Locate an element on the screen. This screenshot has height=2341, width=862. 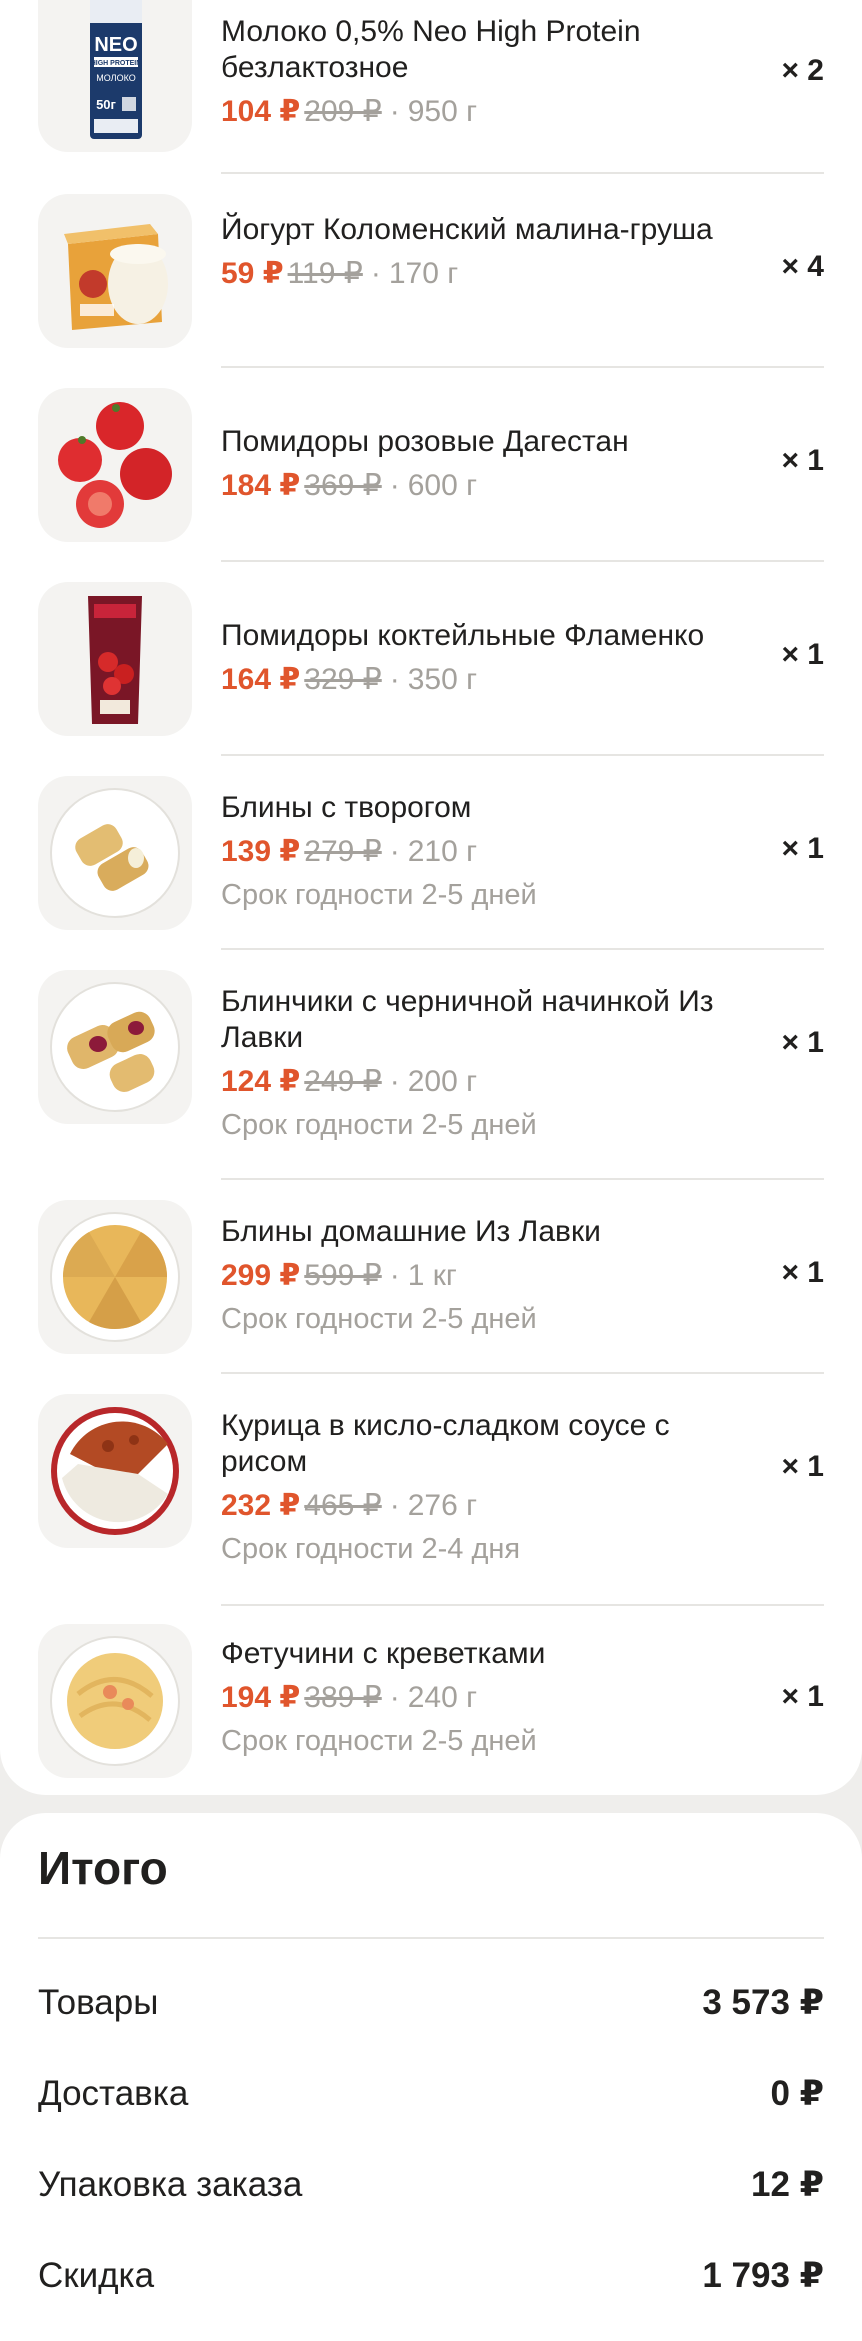
product-weight: 170 г is located at coordinates (423, 273).